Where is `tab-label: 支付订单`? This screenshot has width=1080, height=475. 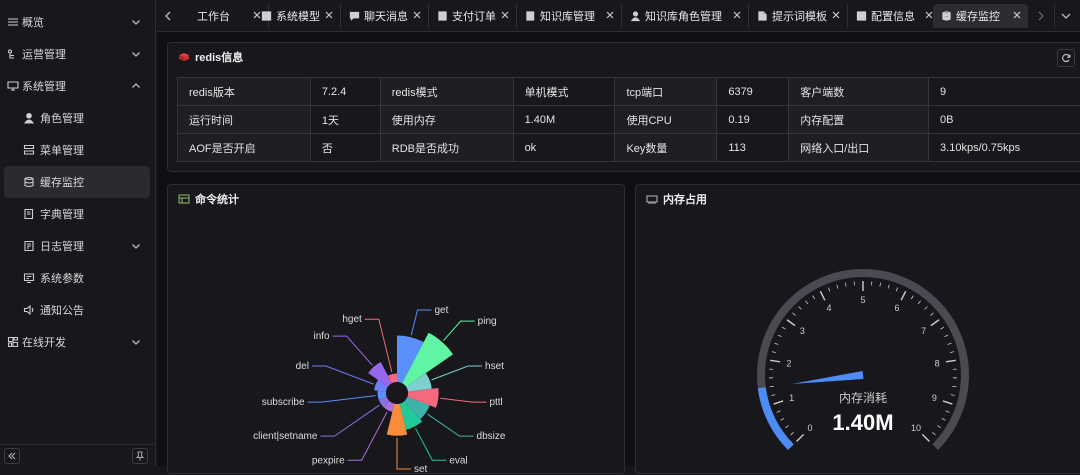 tab-label: 支付订单 is located at coordinates (474, 16).